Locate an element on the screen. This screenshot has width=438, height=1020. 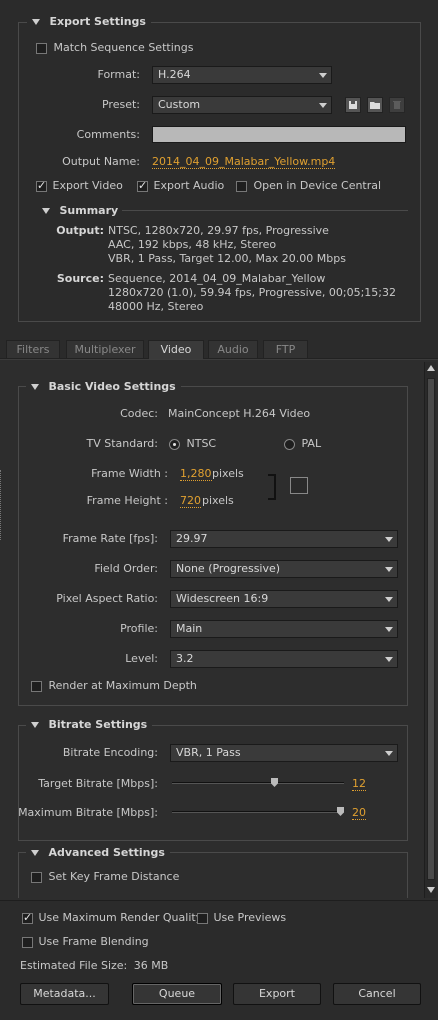
level-value: 3.2 is located at coordinates (185, 658).